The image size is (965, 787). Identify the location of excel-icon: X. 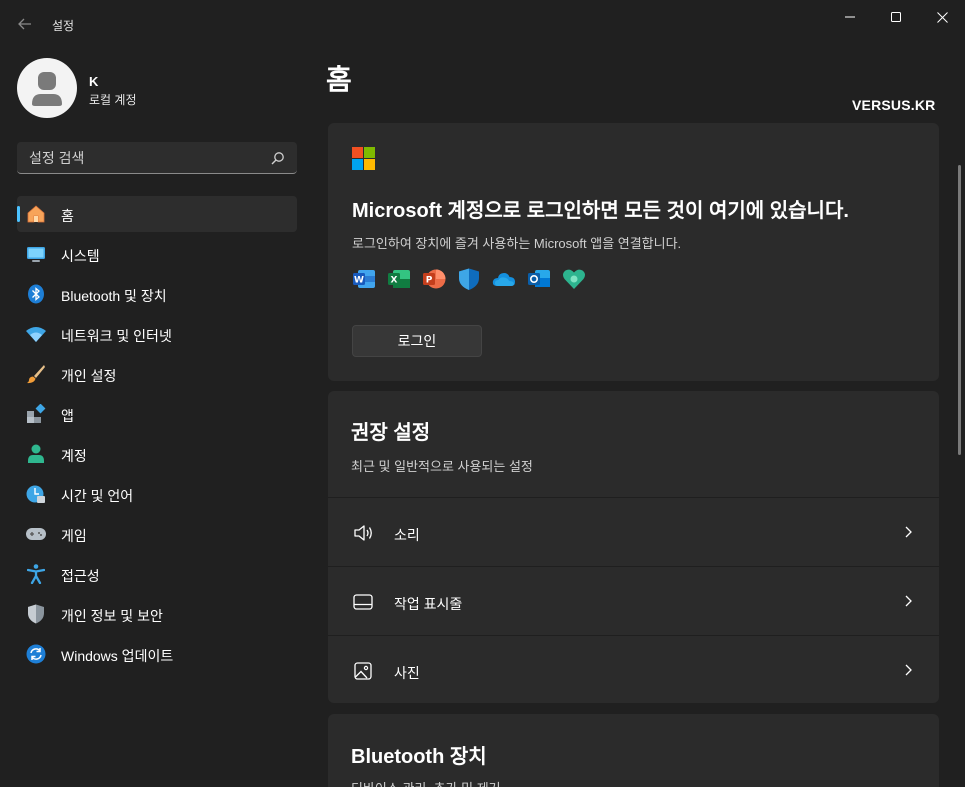
(399, 279).